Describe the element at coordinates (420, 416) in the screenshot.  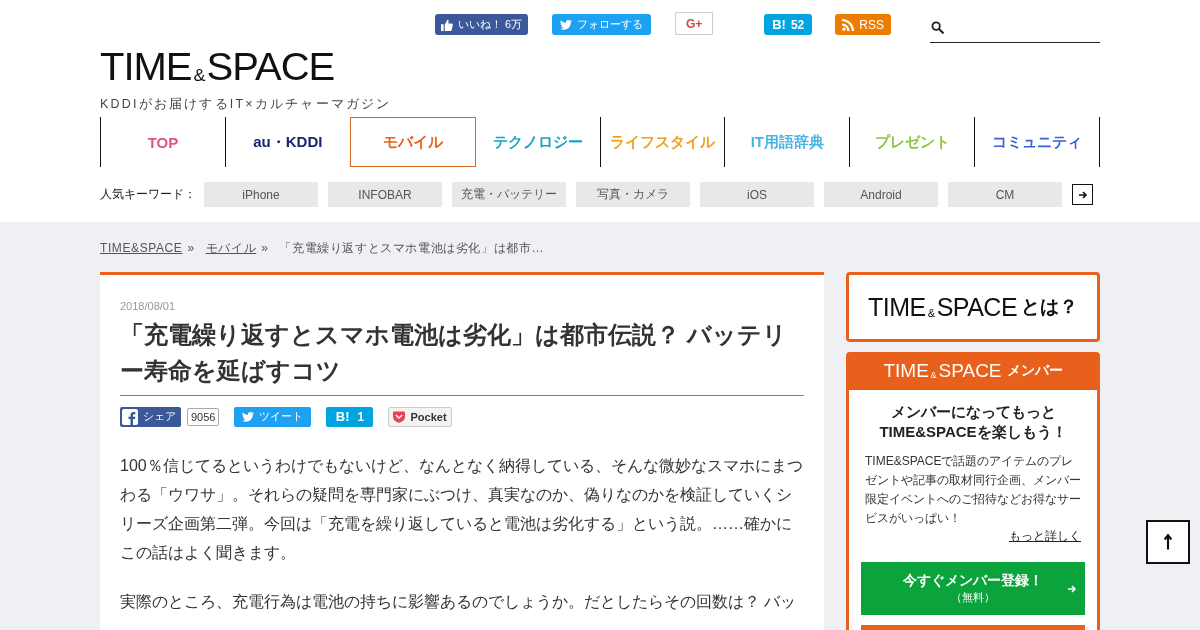
I see `pocket-button: Pocket` at that location.